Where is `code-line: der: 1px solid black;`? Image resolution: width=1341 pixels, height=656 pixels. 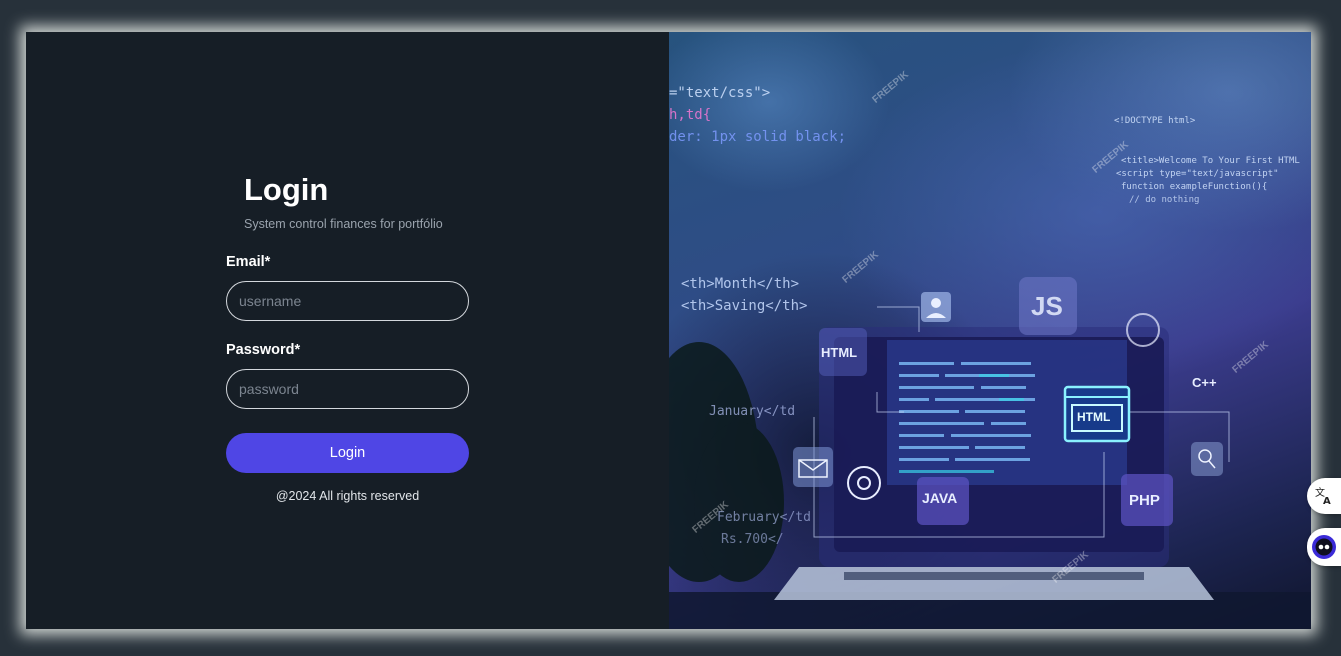 code-line: der: 1px solid black; is located at coordinates (758, 137).